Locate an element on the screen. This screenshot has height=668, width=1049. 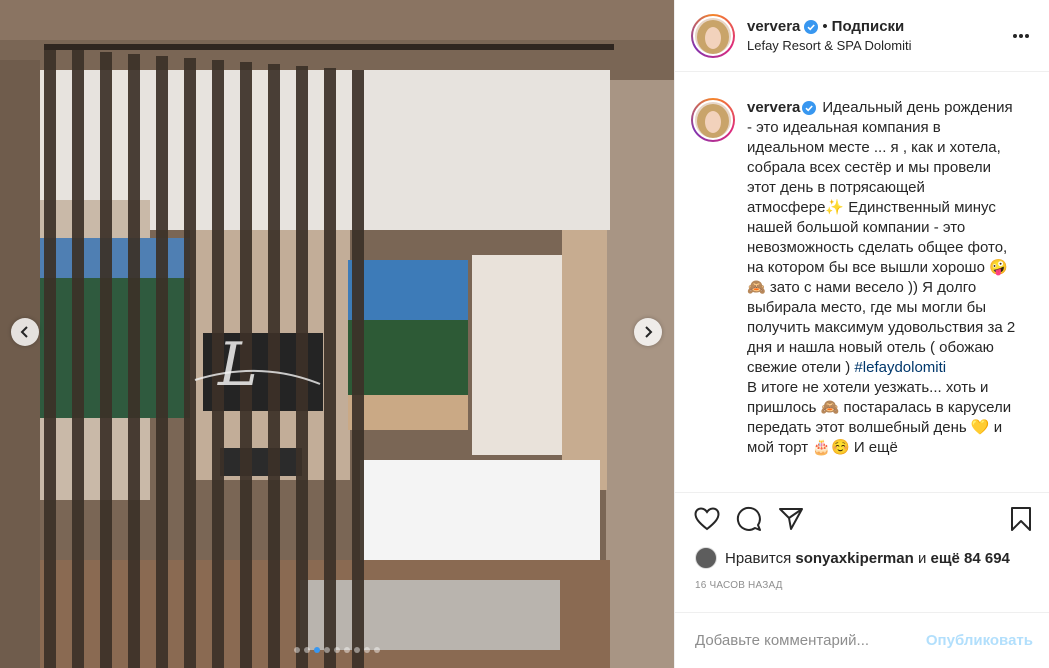
comment-icon is located at coordinates (748, 518).